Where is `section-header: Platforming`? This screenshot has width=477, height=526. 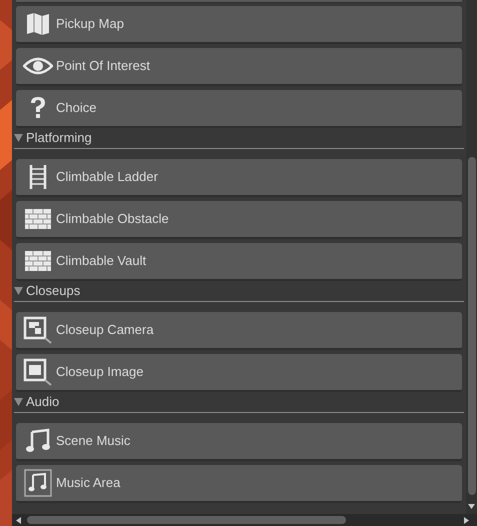 section-header: Platforming is located at coordinates (239, 138).